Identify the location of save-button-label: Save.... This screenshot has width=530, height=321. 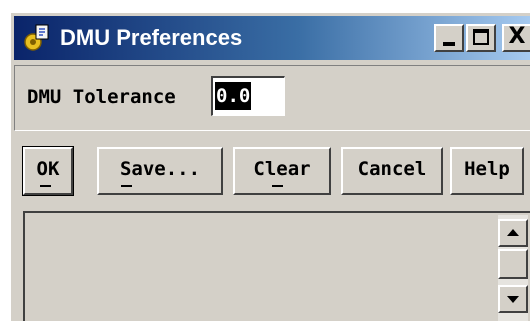
(160, 169).